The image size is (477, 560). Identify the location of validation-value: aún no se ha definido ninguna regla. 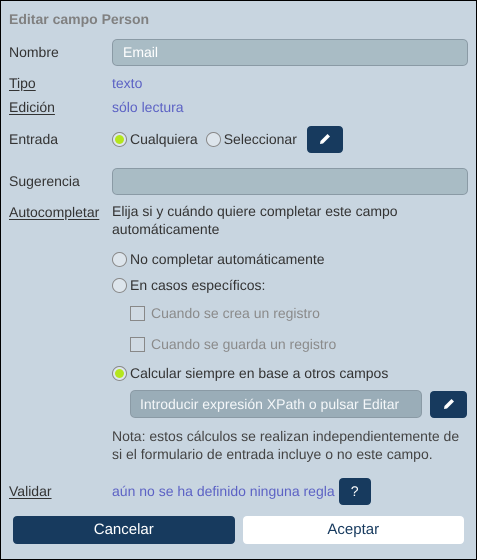
(223, 491).